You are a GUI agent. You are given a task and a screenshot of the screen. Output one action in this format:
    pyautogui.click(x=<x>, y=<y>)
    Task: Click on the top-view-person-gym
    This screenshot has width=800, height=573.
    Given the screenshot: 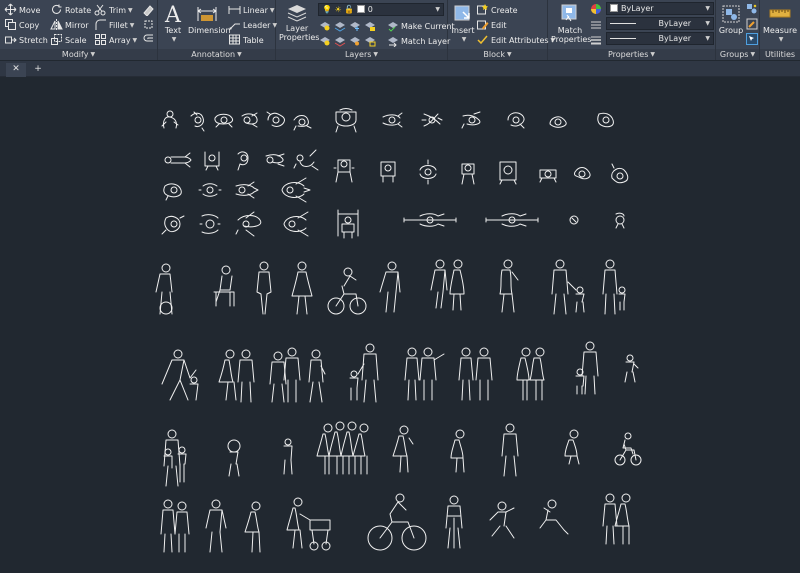 What is the action you would take?
    pyautogui.click(x=348, y=224)
    